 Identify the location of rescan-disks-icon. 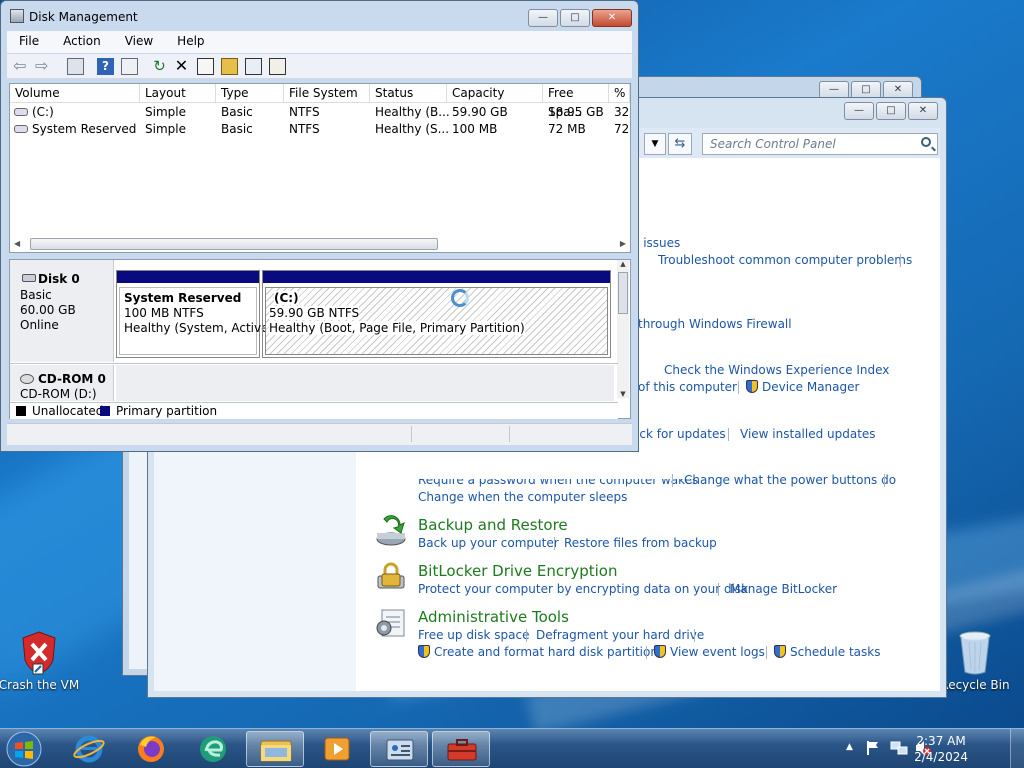
(253, 66).